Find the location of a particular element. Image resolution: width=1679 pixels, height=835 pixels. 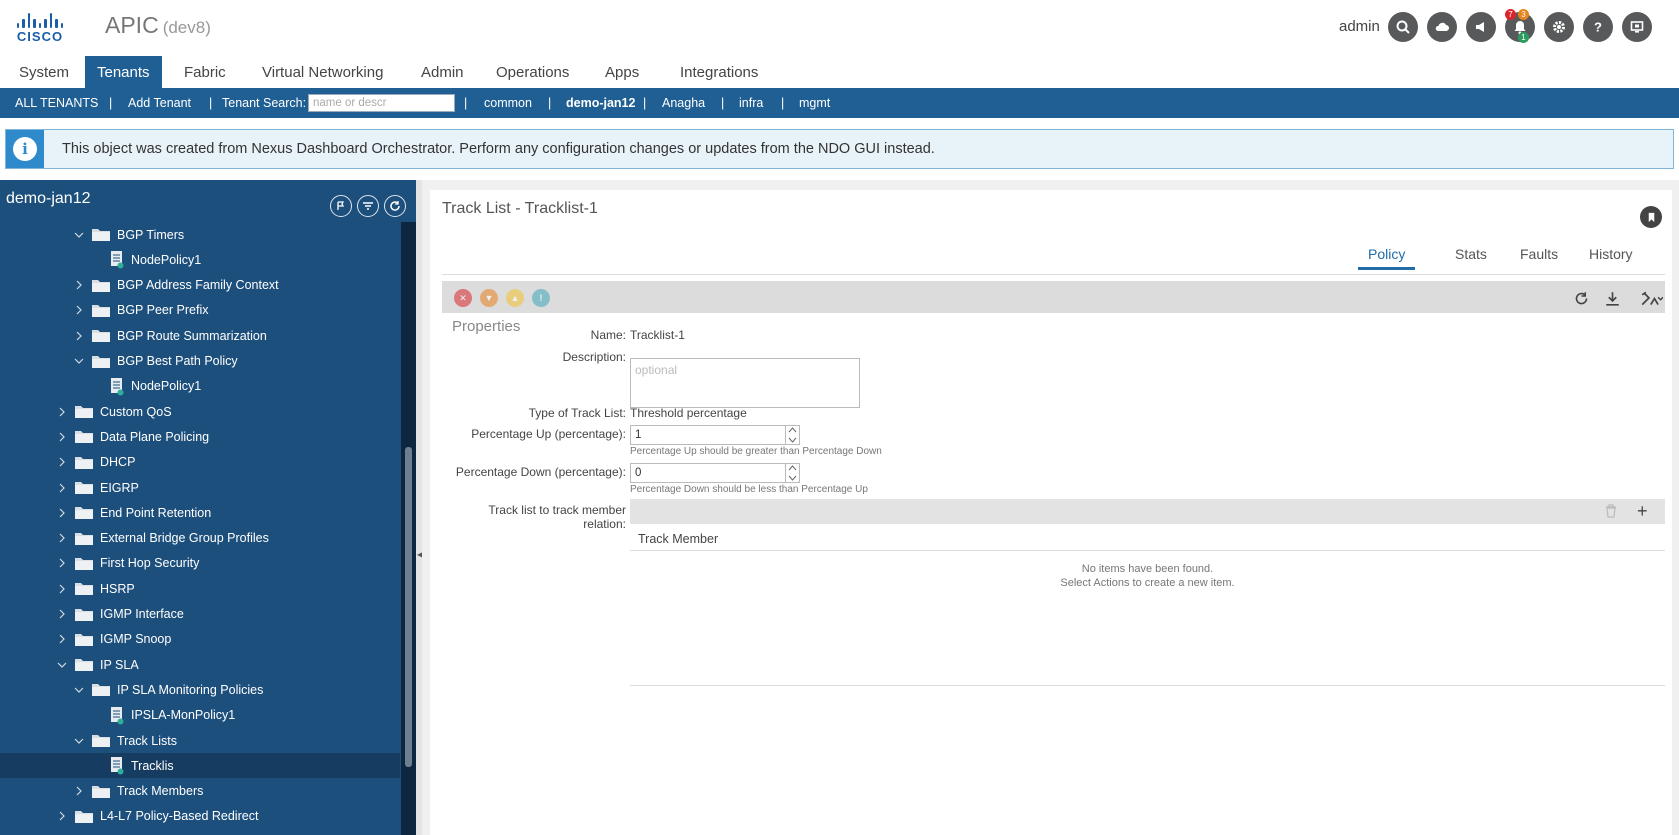

tree-folder: IP SLA Monitoring Policies is located at coordinates (200, 689).